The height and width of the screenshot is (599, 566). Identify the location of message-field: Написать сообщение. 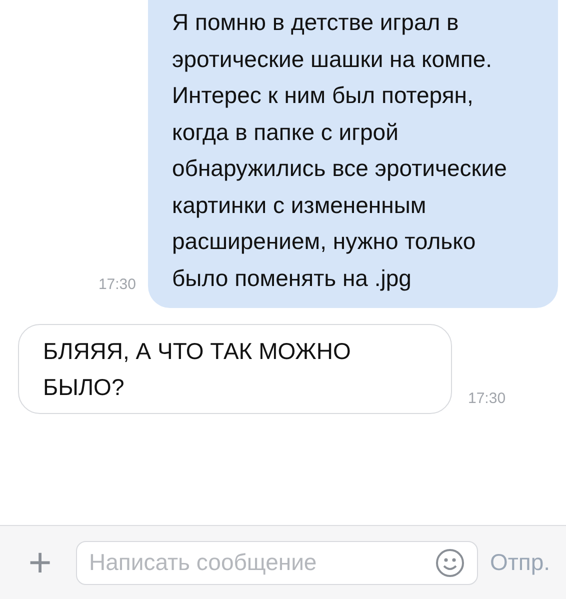
(277, 562).